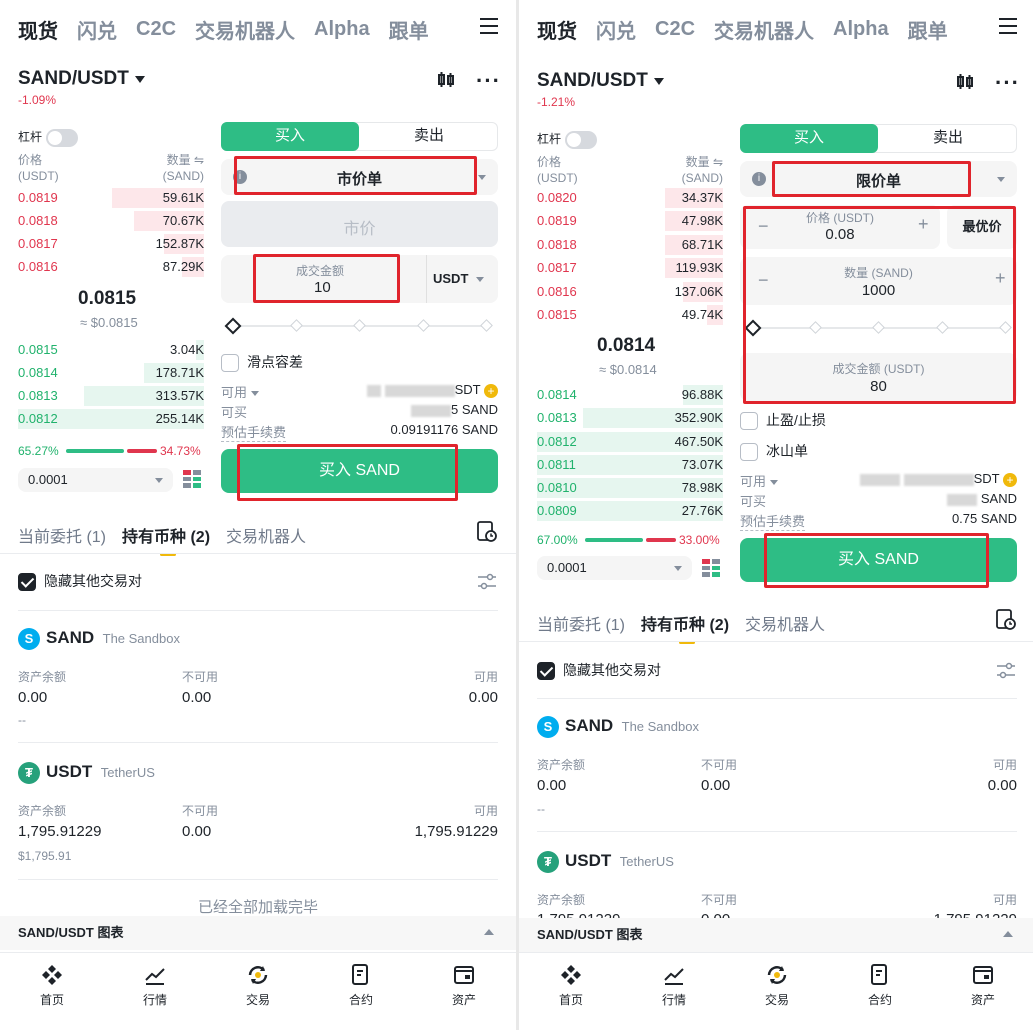  What do you see at coordinates (630, 418) in the screenshot?
I see `bid-row: 0.0813 352.90K` at bounding box center [630, 418].